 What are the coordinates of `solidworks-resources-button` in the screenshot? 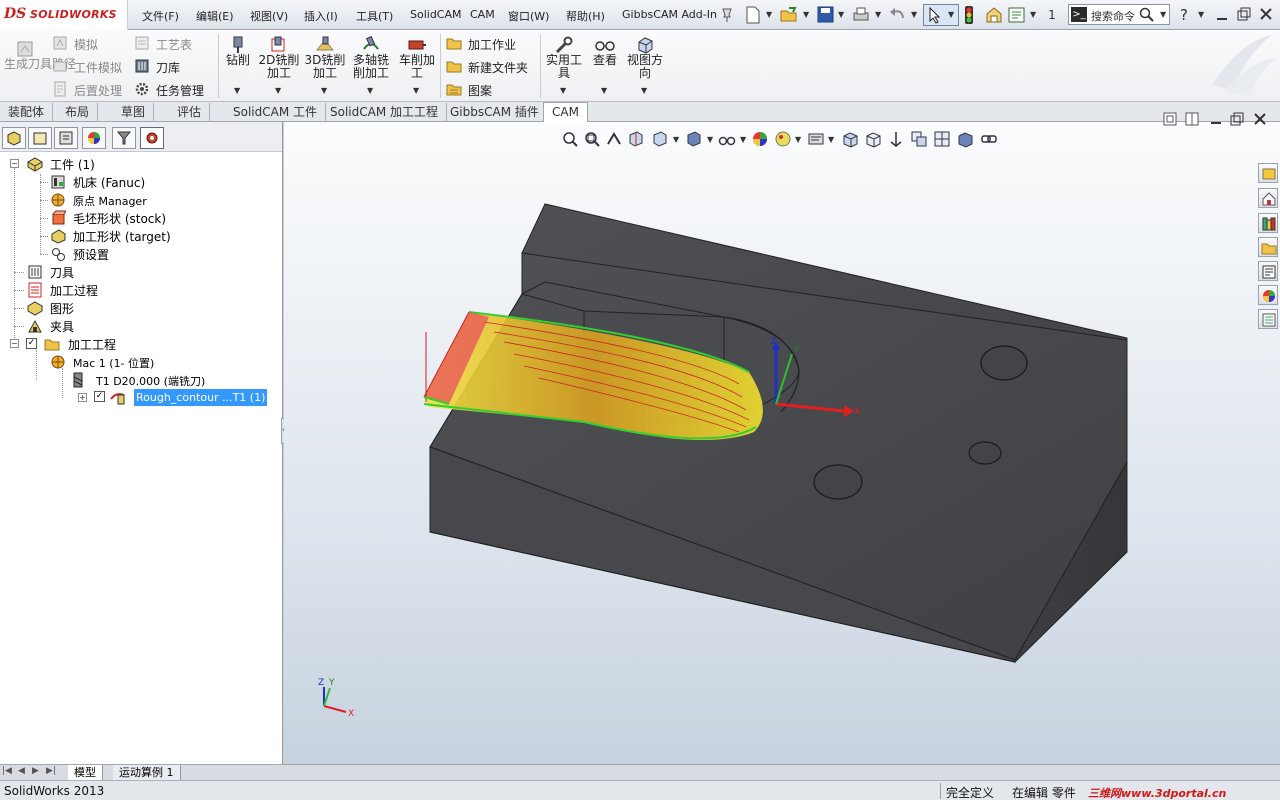 It's located at (1268, 173).